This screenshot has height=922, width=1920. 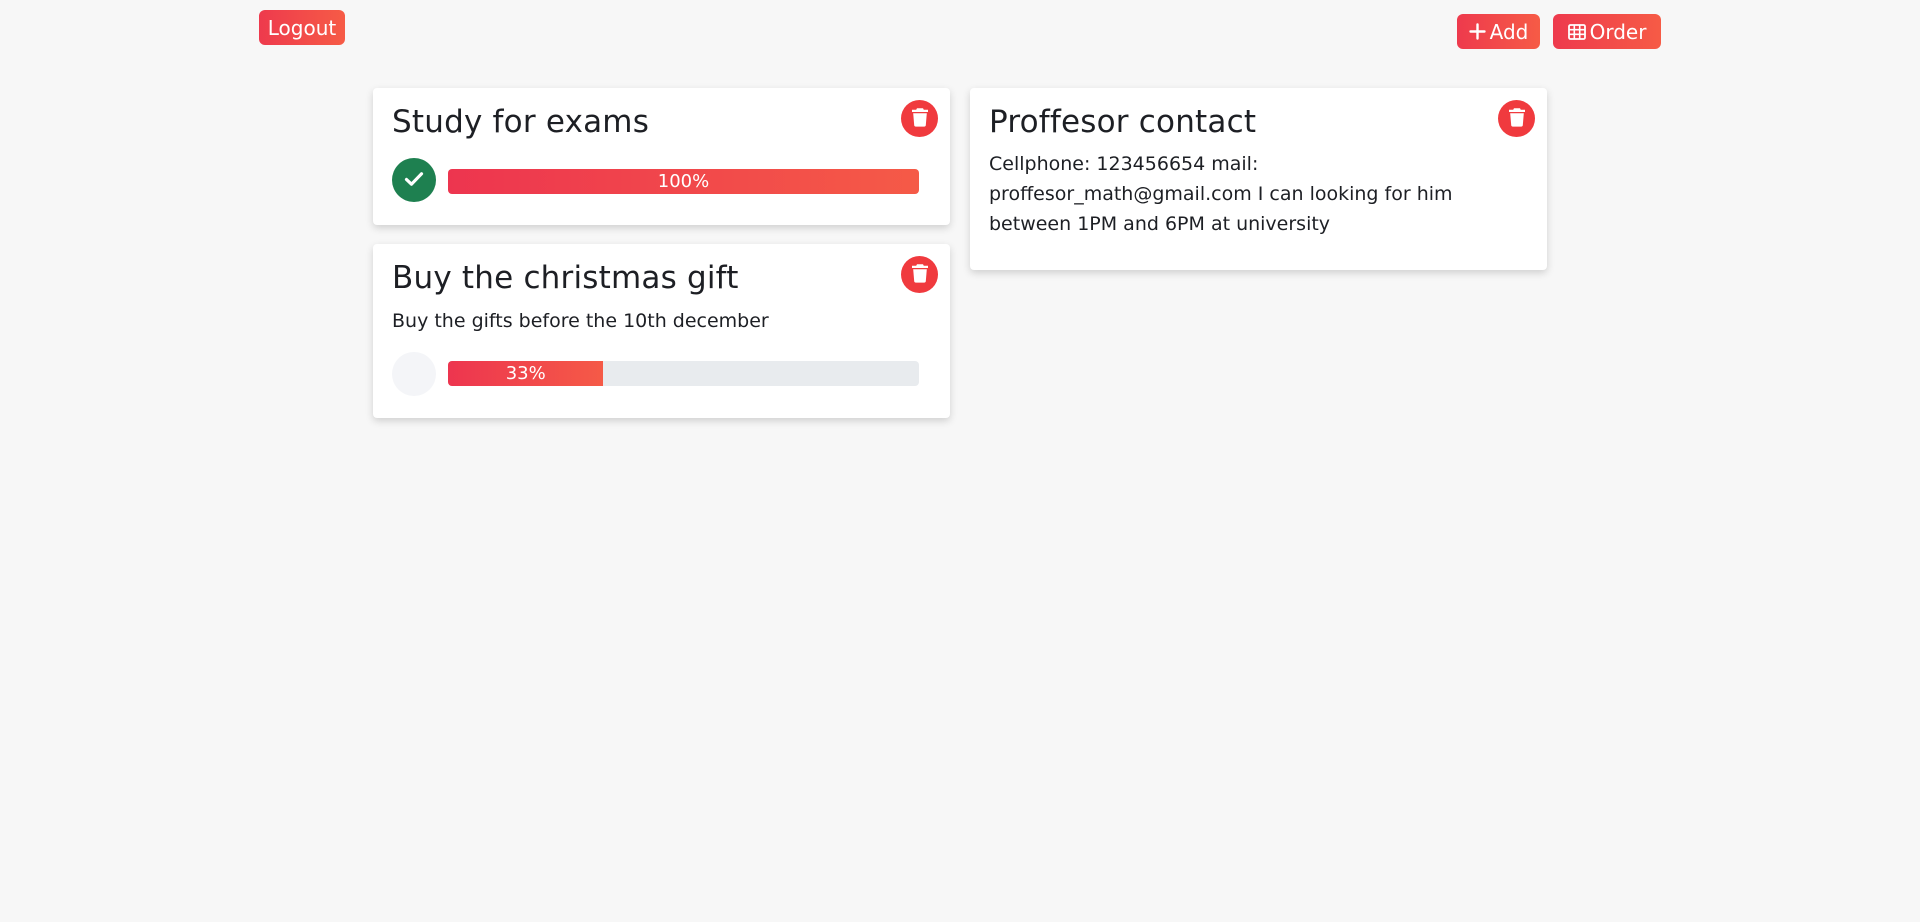 I want to click on top-toolbar: Logout Add Order, so click(x=960, y=30).